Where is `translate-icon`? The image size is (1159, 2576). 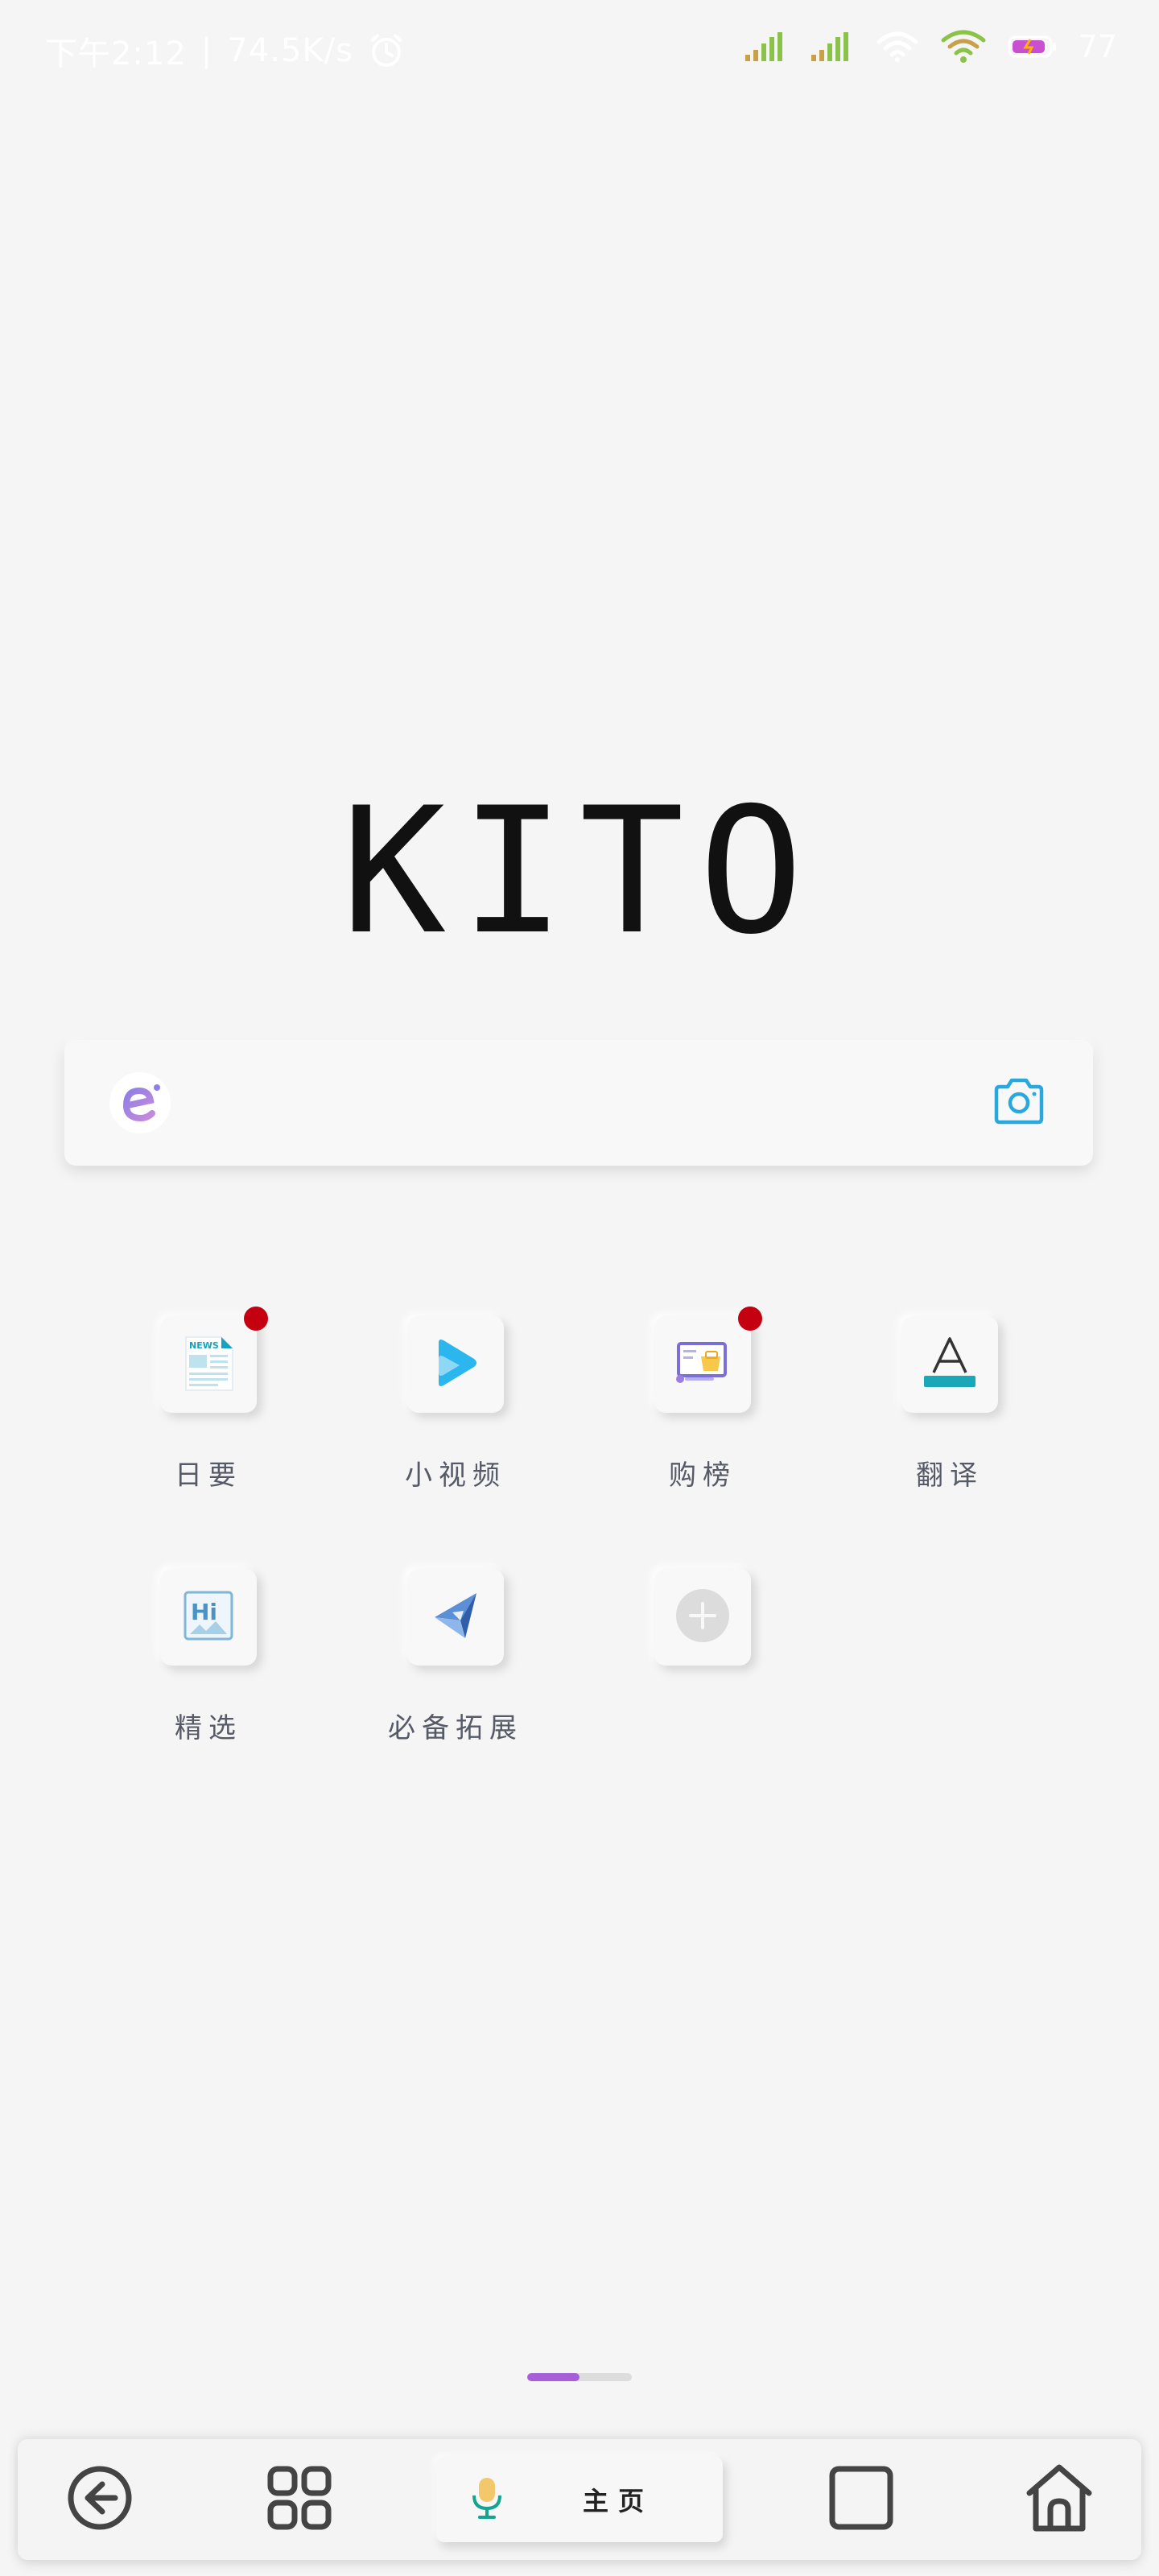 translate-icon is located at coordinates (950, 1364).